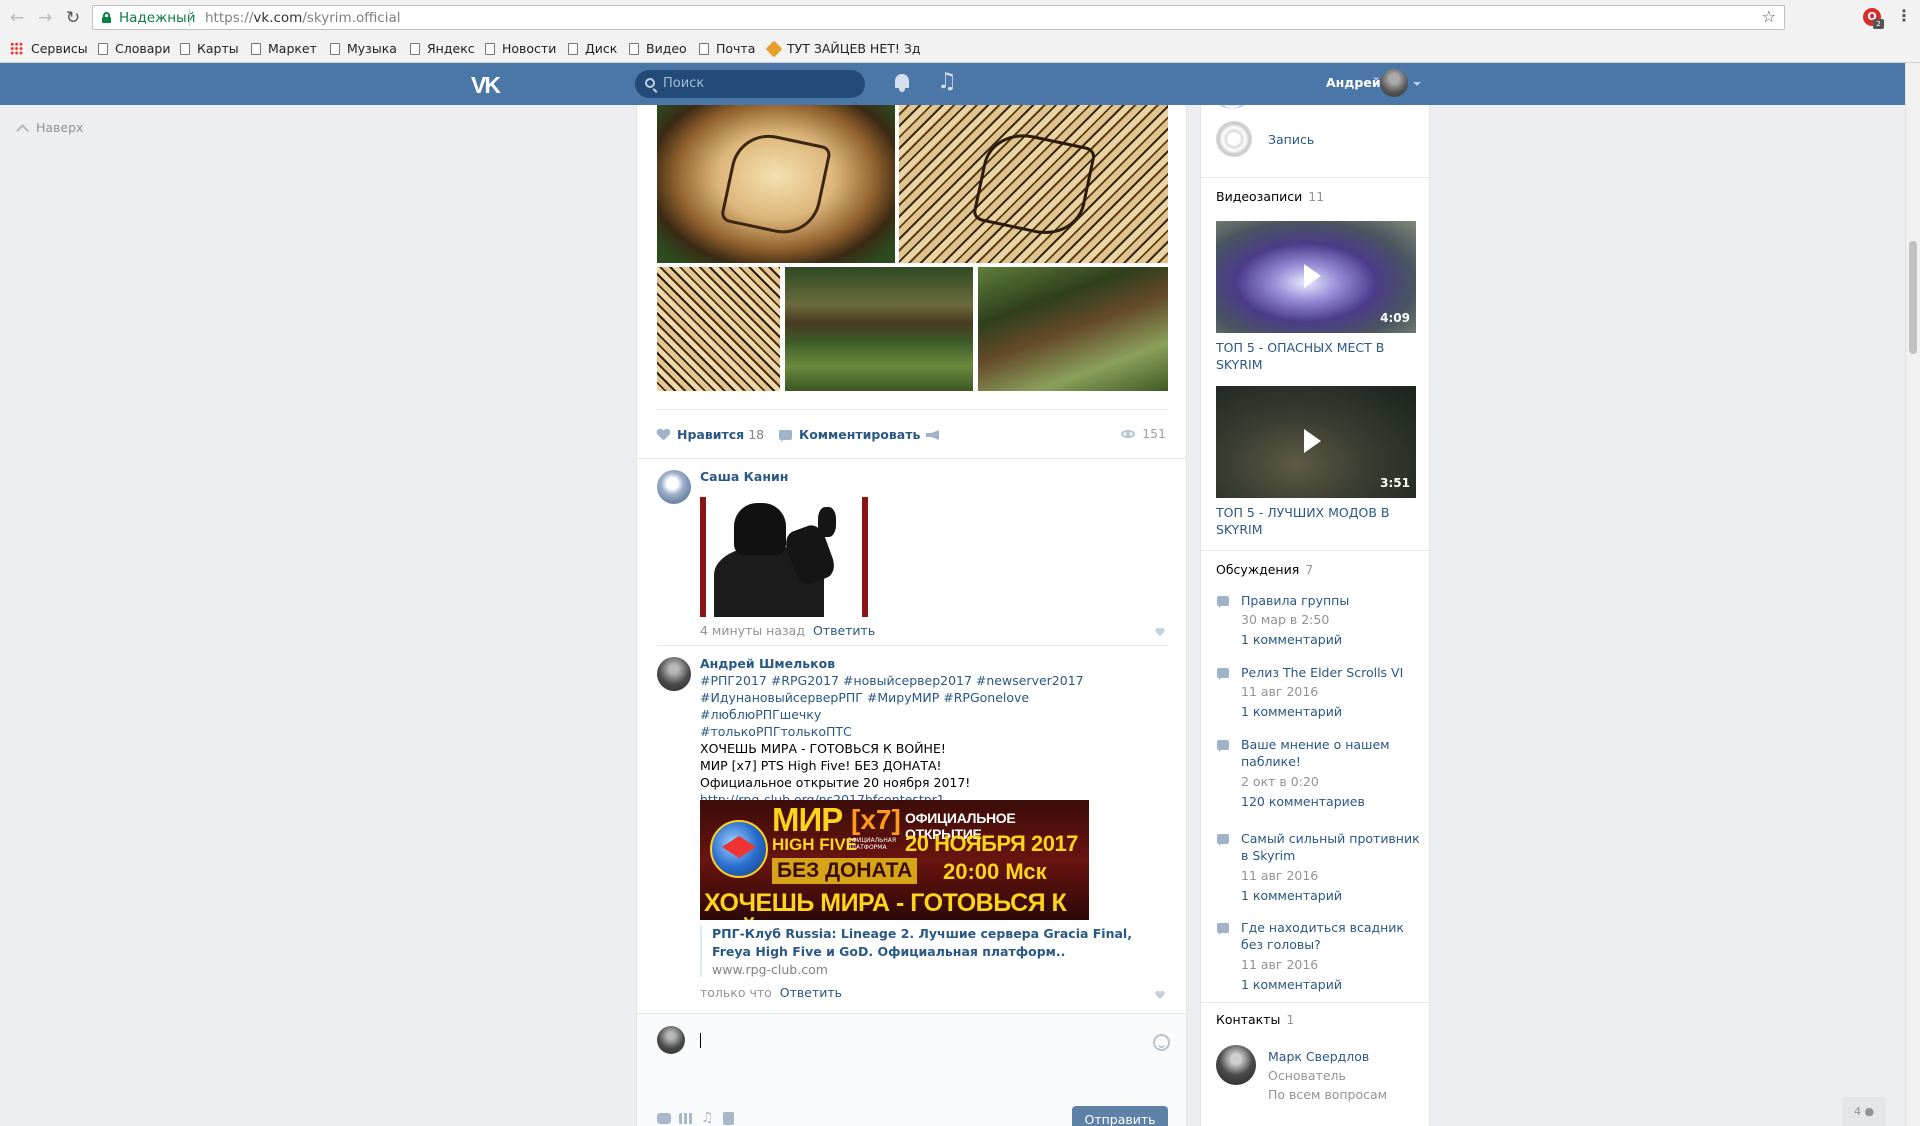  What do you see at coordinates (157, 18) in the screenshot?
I see `secure-label: Надежный` at bounding box center [157, 18].